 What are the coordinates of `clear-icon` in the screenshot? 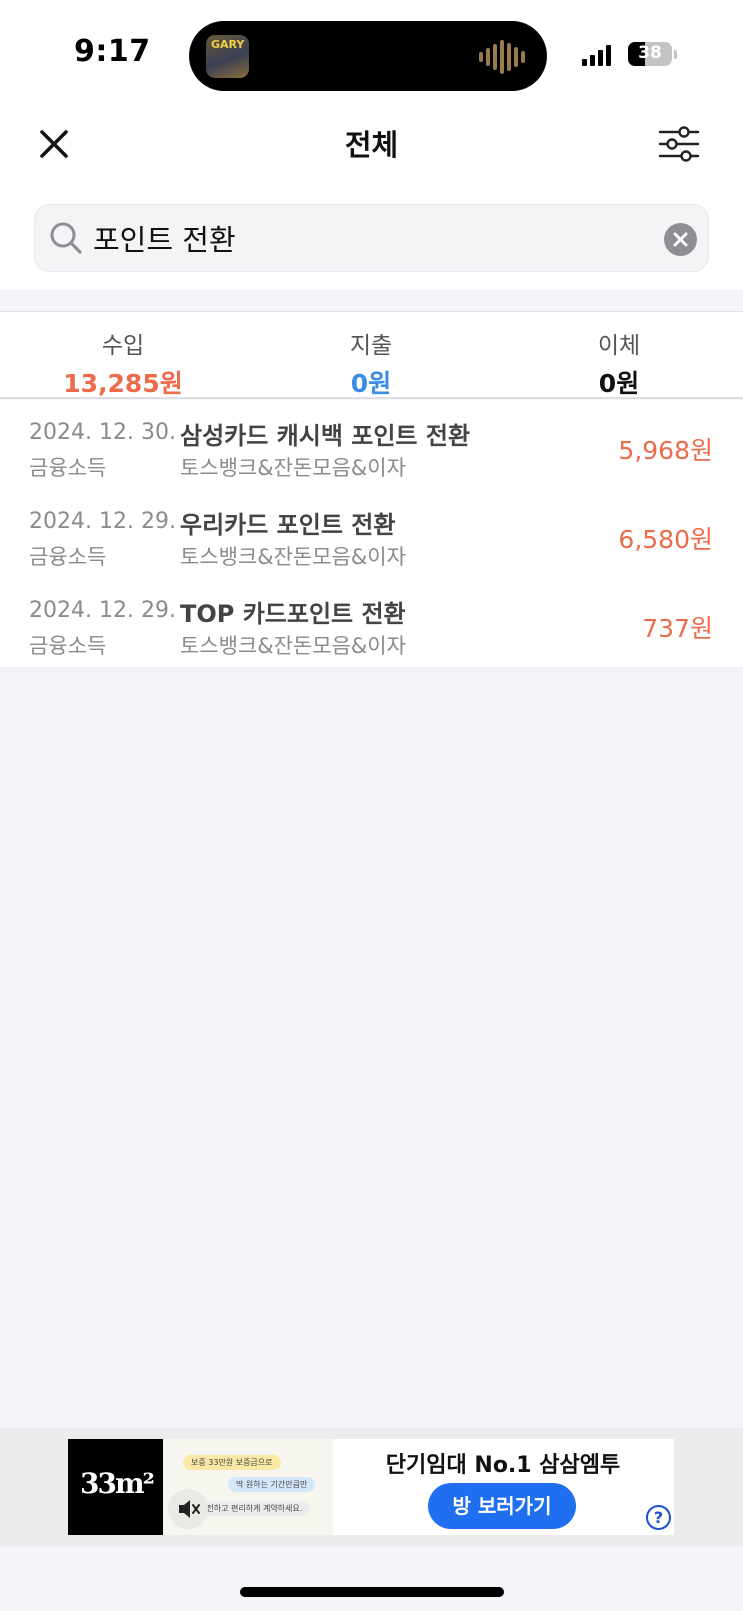 It's located at (680, 239).